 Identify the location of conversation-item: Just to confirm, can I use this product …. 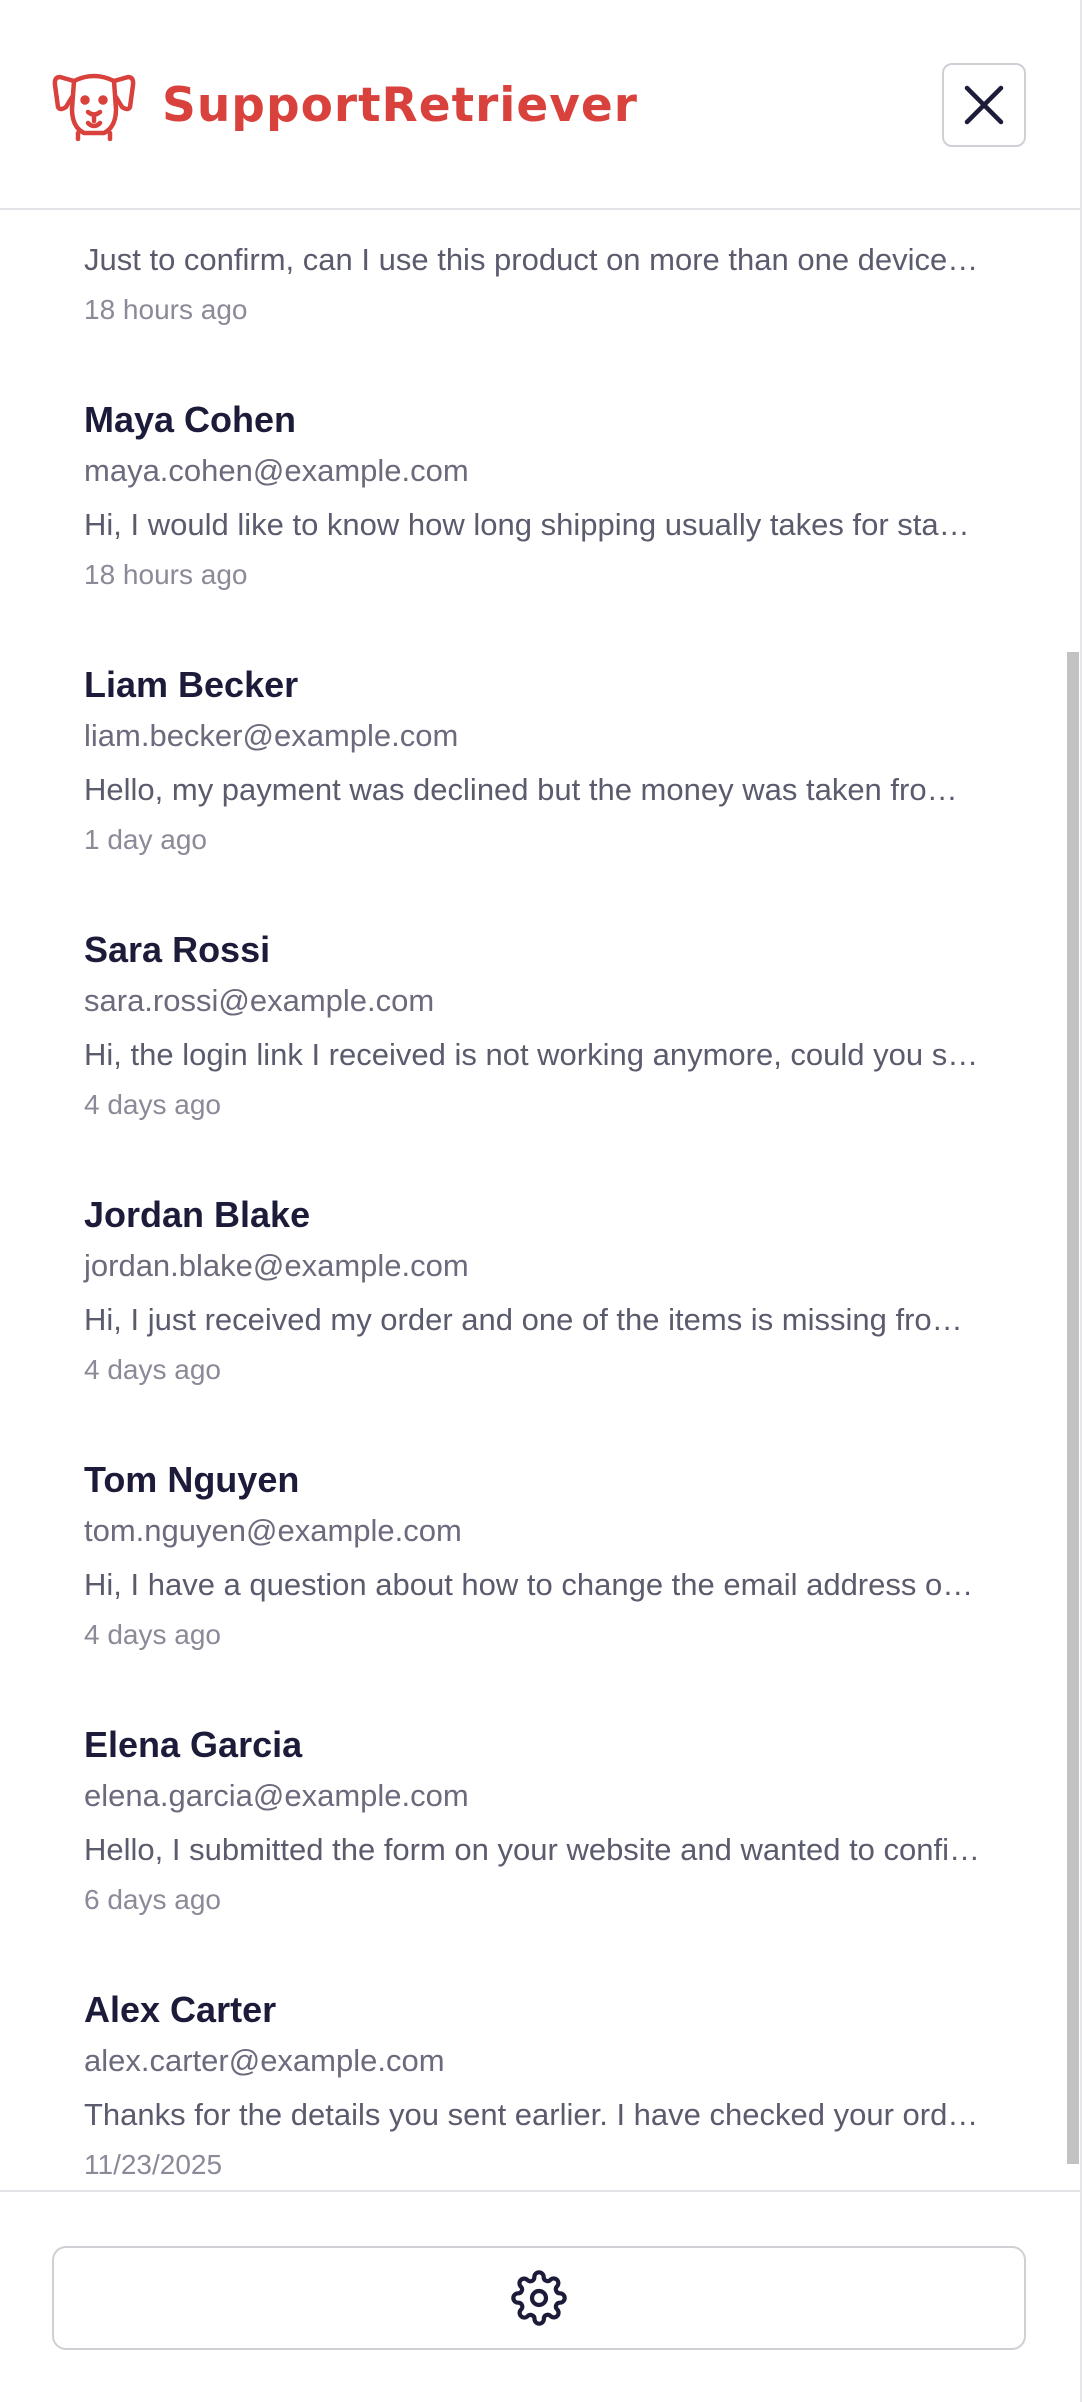
(533, 299).